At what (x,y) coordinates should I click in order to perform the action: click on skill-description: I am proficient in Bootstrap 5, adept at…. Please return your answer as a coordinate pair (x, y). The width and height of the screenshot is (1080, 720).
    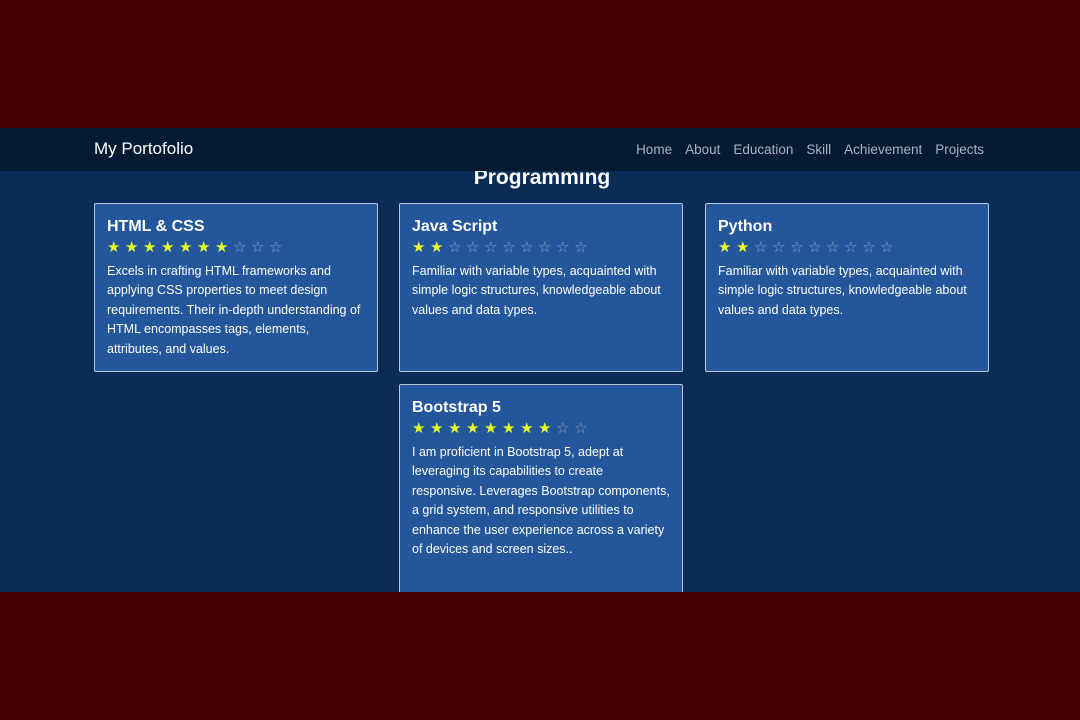
    Looking at the image, I should click on (541, 501).